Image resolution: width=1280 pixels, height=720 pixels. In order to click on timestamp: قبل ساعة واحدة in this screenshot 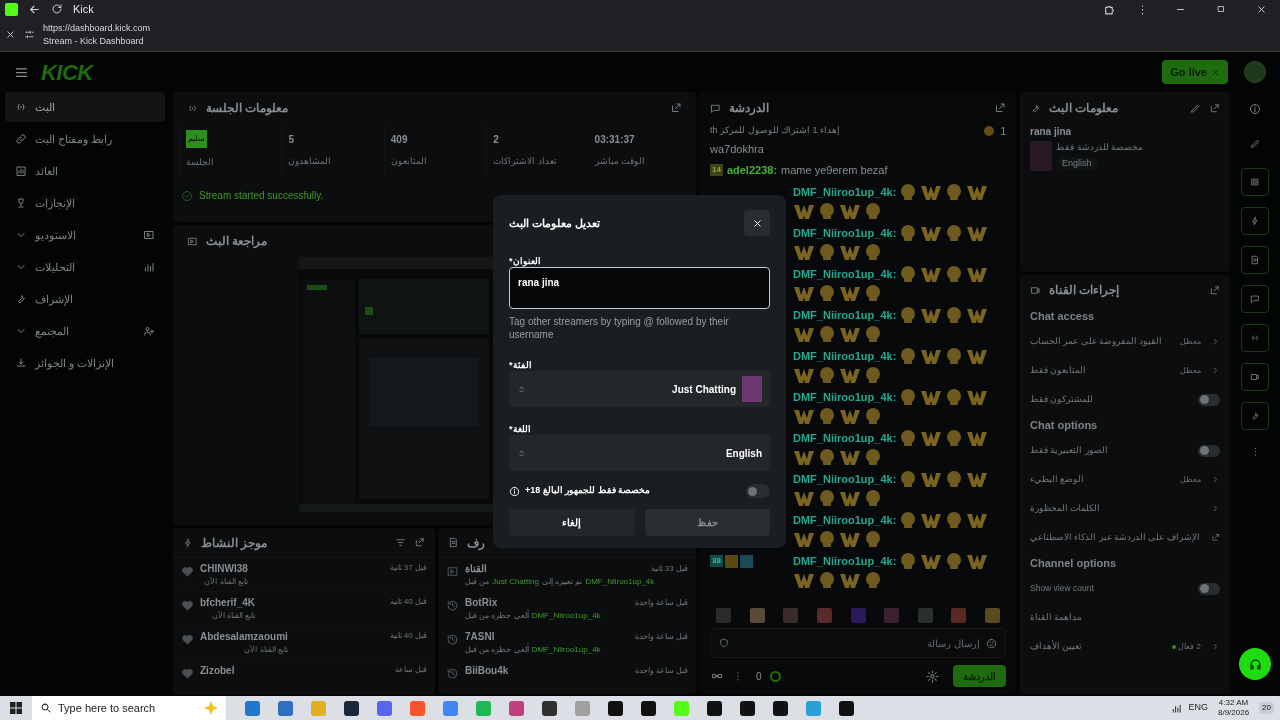, I will do `click(661, 637)`.